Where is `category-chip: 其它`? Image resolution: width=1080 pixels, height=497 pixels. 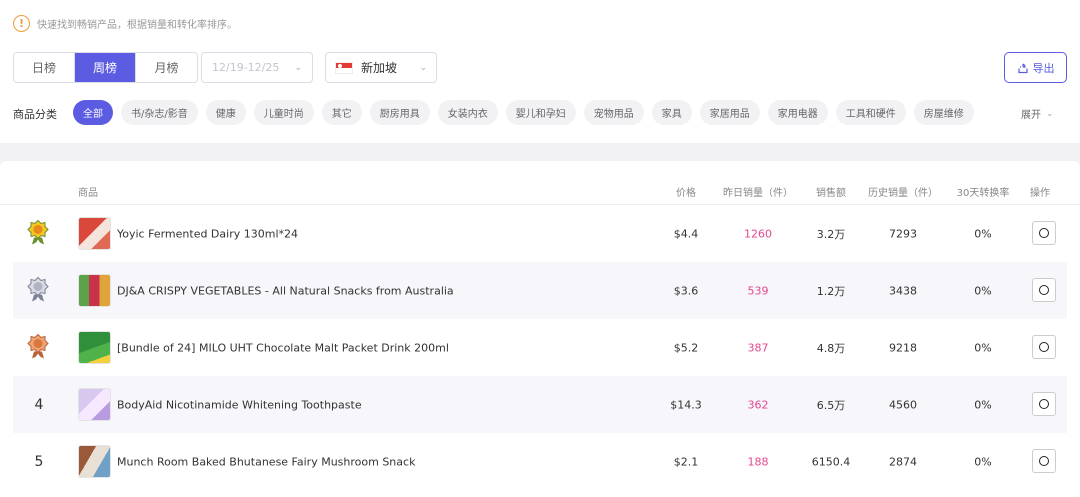
category-chip: 其它 is located at coordinates (341, 112).